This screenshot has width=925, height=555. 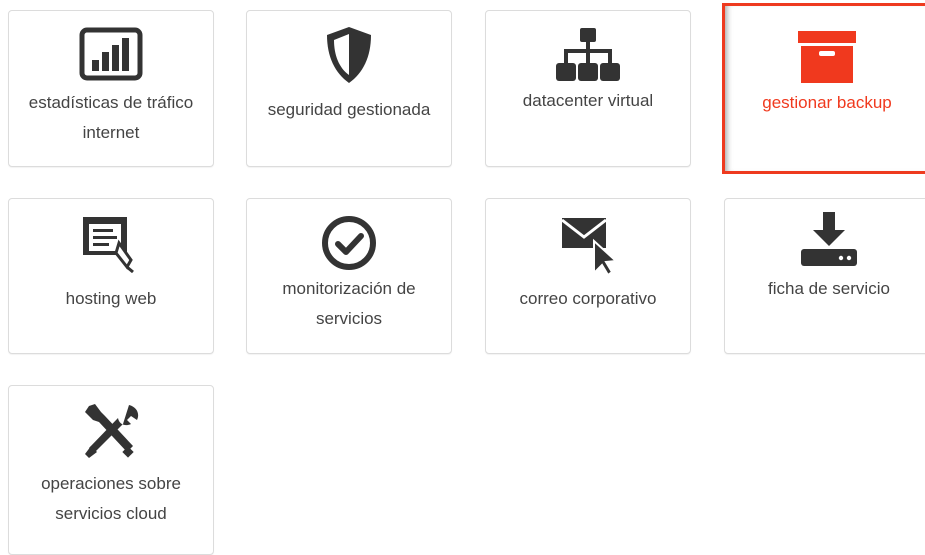 What do you see at coordinates (111, 470) in the screenshot?
I see `tile-operaciones-cloud: operaciones sobre servicios cloud` at bounding box center [111, 470].